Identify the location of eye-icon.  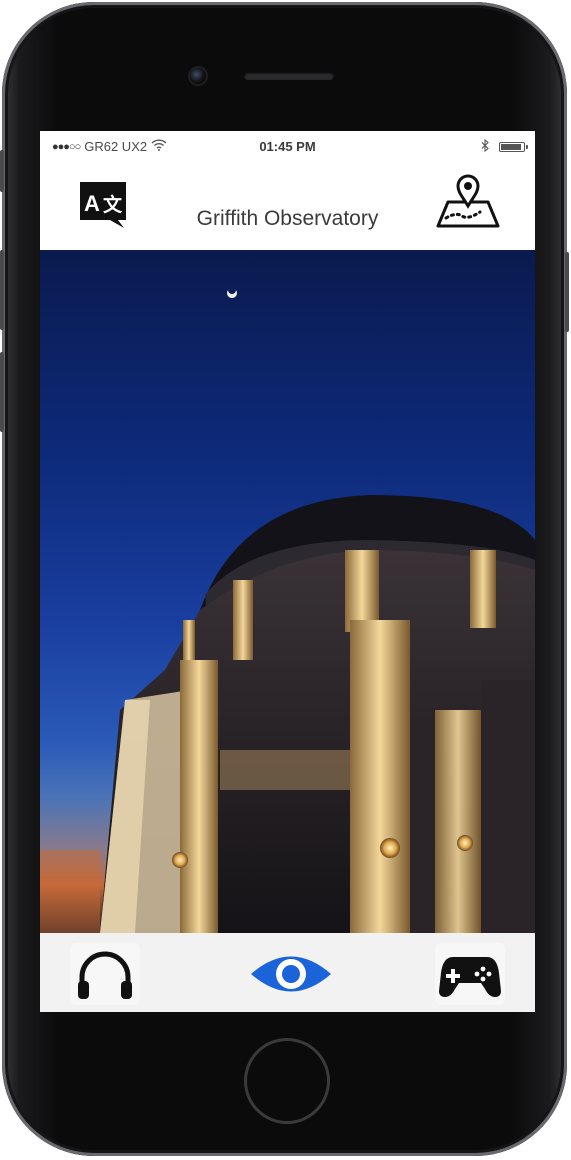
(291, 974).